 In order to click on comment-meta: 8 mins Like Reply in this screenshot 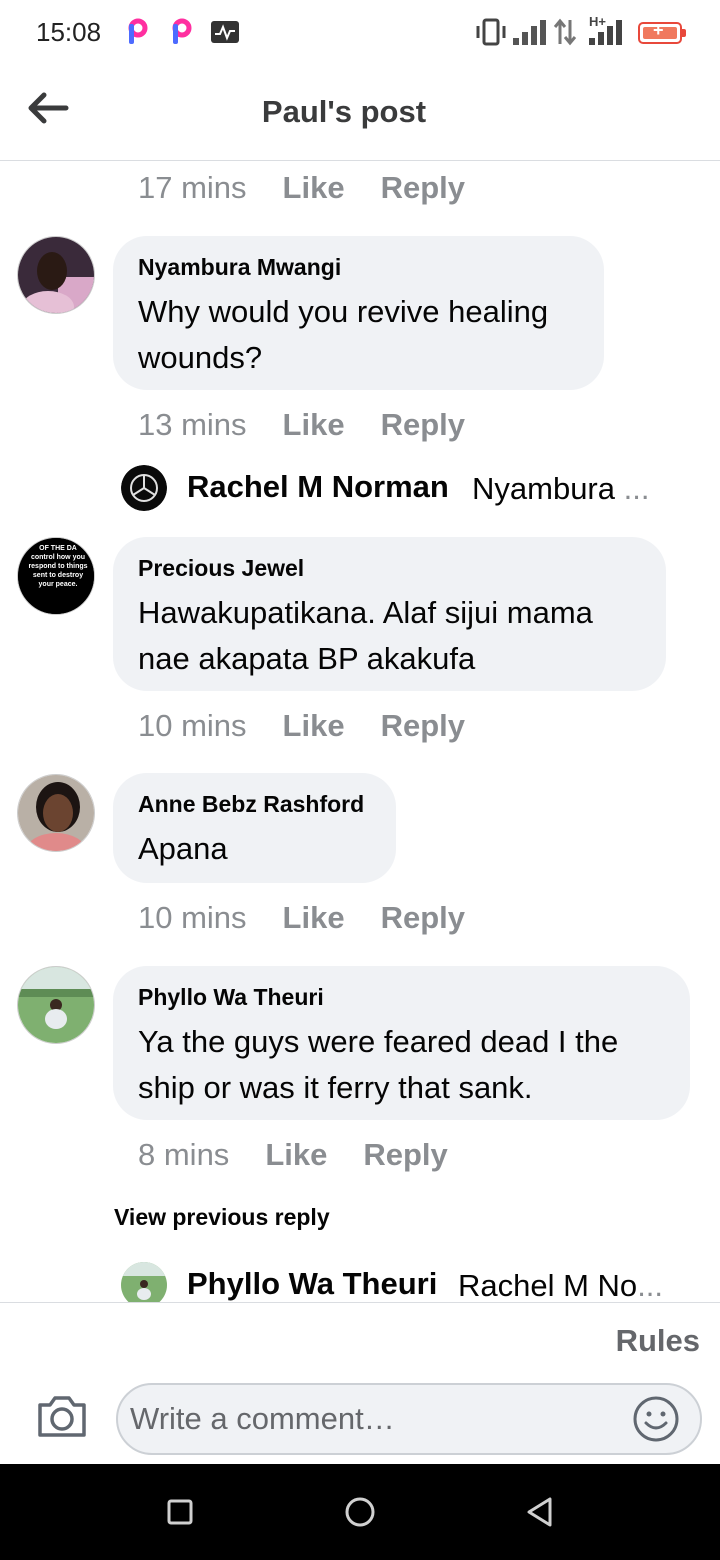, I will do `click(293, 1155)`.